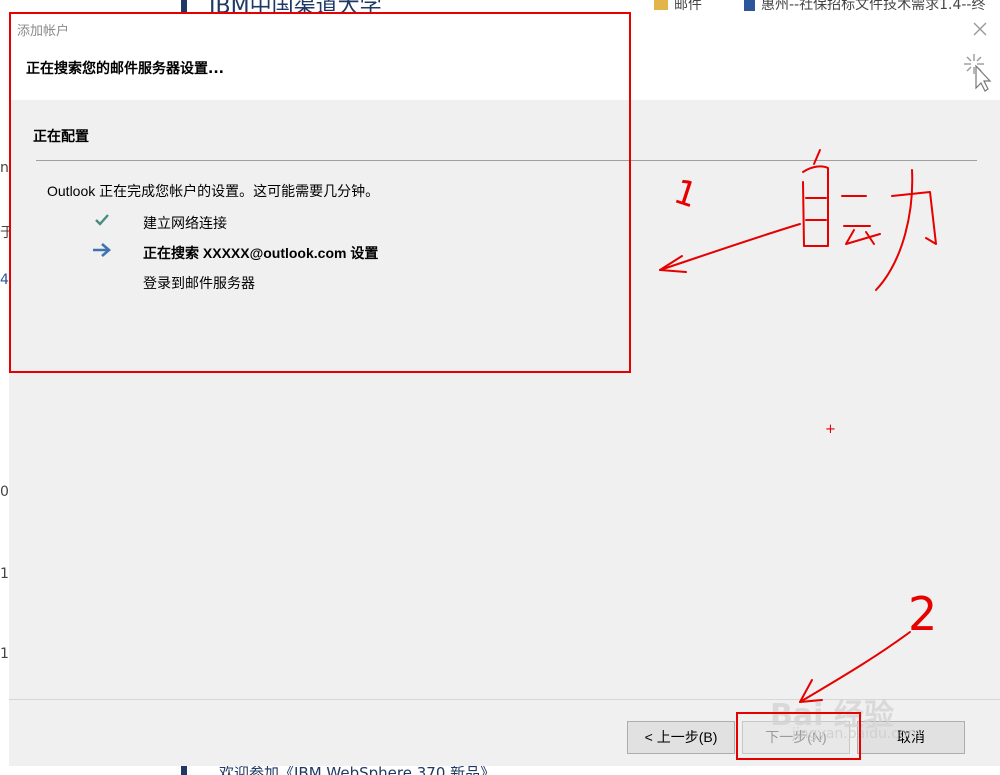 The width and height of the screenshot is (1000, 775). What do you see at coordinates (213, 191) in the screenshot?
I see `status-text: Outlook 正在完成您帐户的设置。这可能需要几分钟。` at bounding box center [213, 191].